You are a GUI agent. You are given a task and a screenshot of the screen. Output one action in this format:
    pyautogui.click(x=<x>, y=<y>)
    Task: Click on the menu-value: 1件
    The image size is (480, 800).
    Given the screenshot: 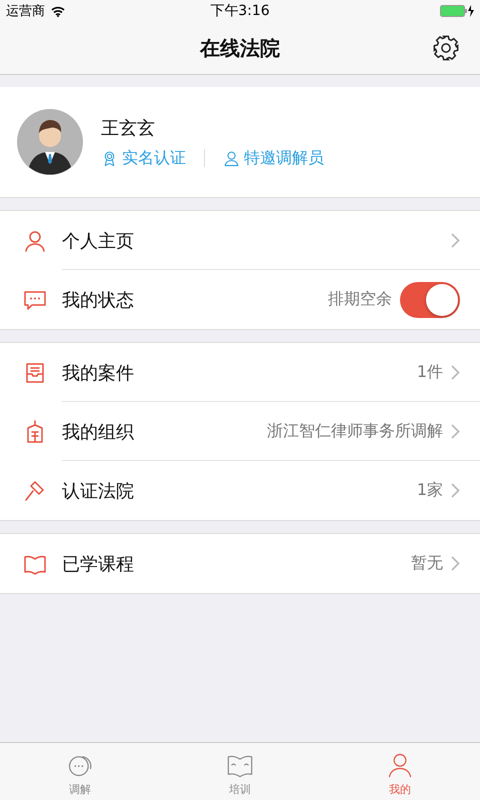 What is the action you would take?
    pyautogui.click(x=429, y=372)
    